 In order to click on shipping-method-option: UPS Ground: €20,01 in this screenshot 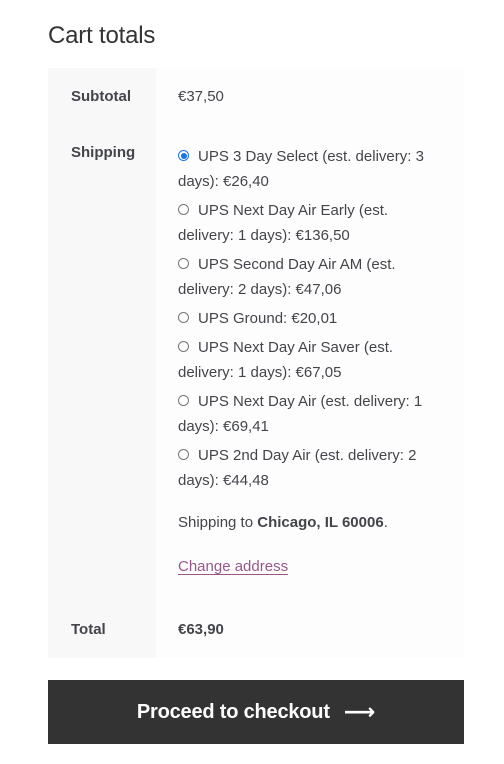, I will do `click(321, 318)`.